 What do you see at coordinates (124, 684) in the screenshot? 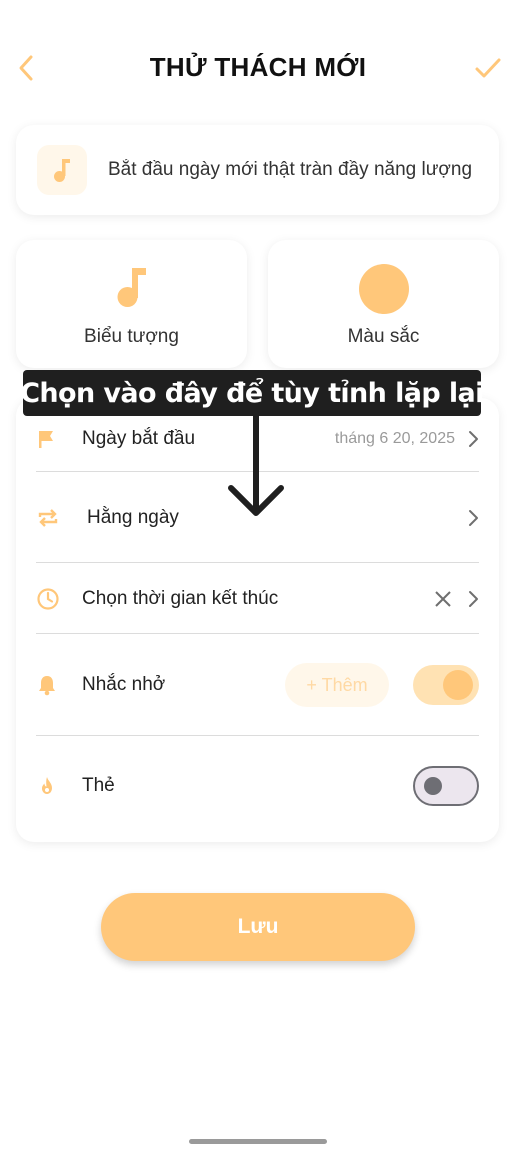
I see `reminder-label: Nhắc nhở` at bounding box center [124, 684].